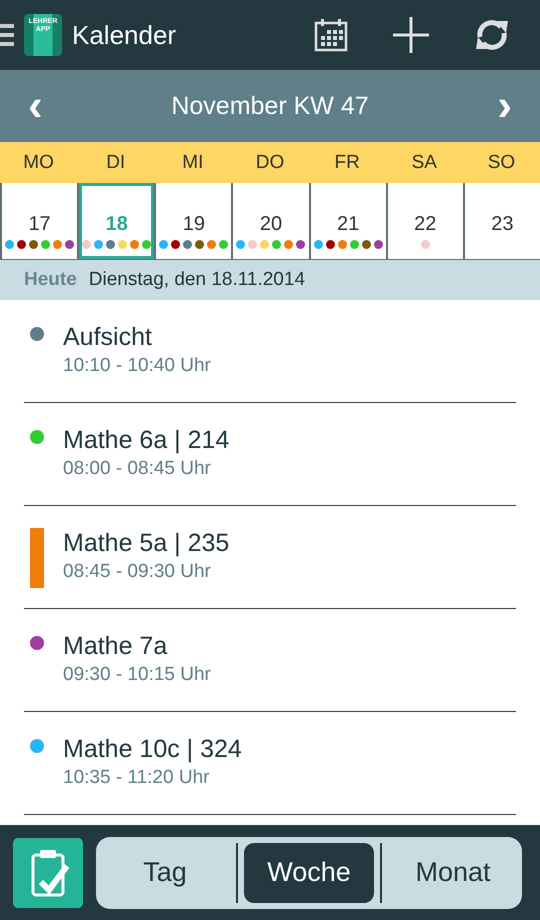  Describe the element at coordinates (125, 35) in the screenshot. I see `app-title: Kalender` at that location.